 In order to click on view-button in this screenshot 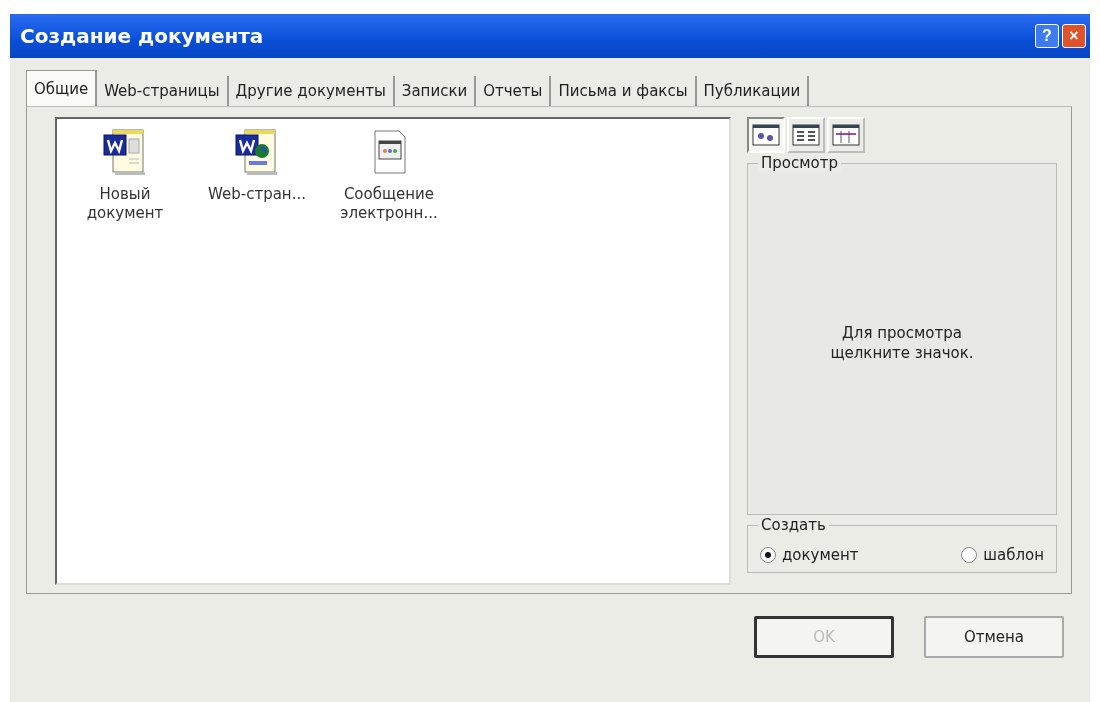, I will do `click(766, 135)`.